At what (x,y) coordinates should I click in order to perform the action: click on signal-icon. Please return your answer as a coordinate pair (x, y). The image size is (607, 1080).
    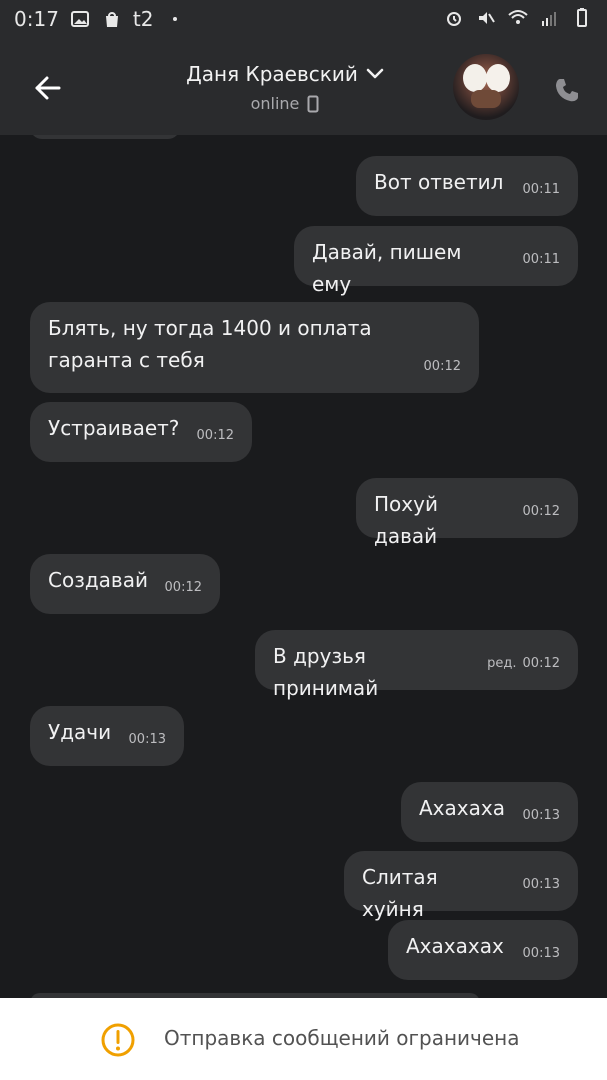
    Looking at the image, I should click on (550, 18).